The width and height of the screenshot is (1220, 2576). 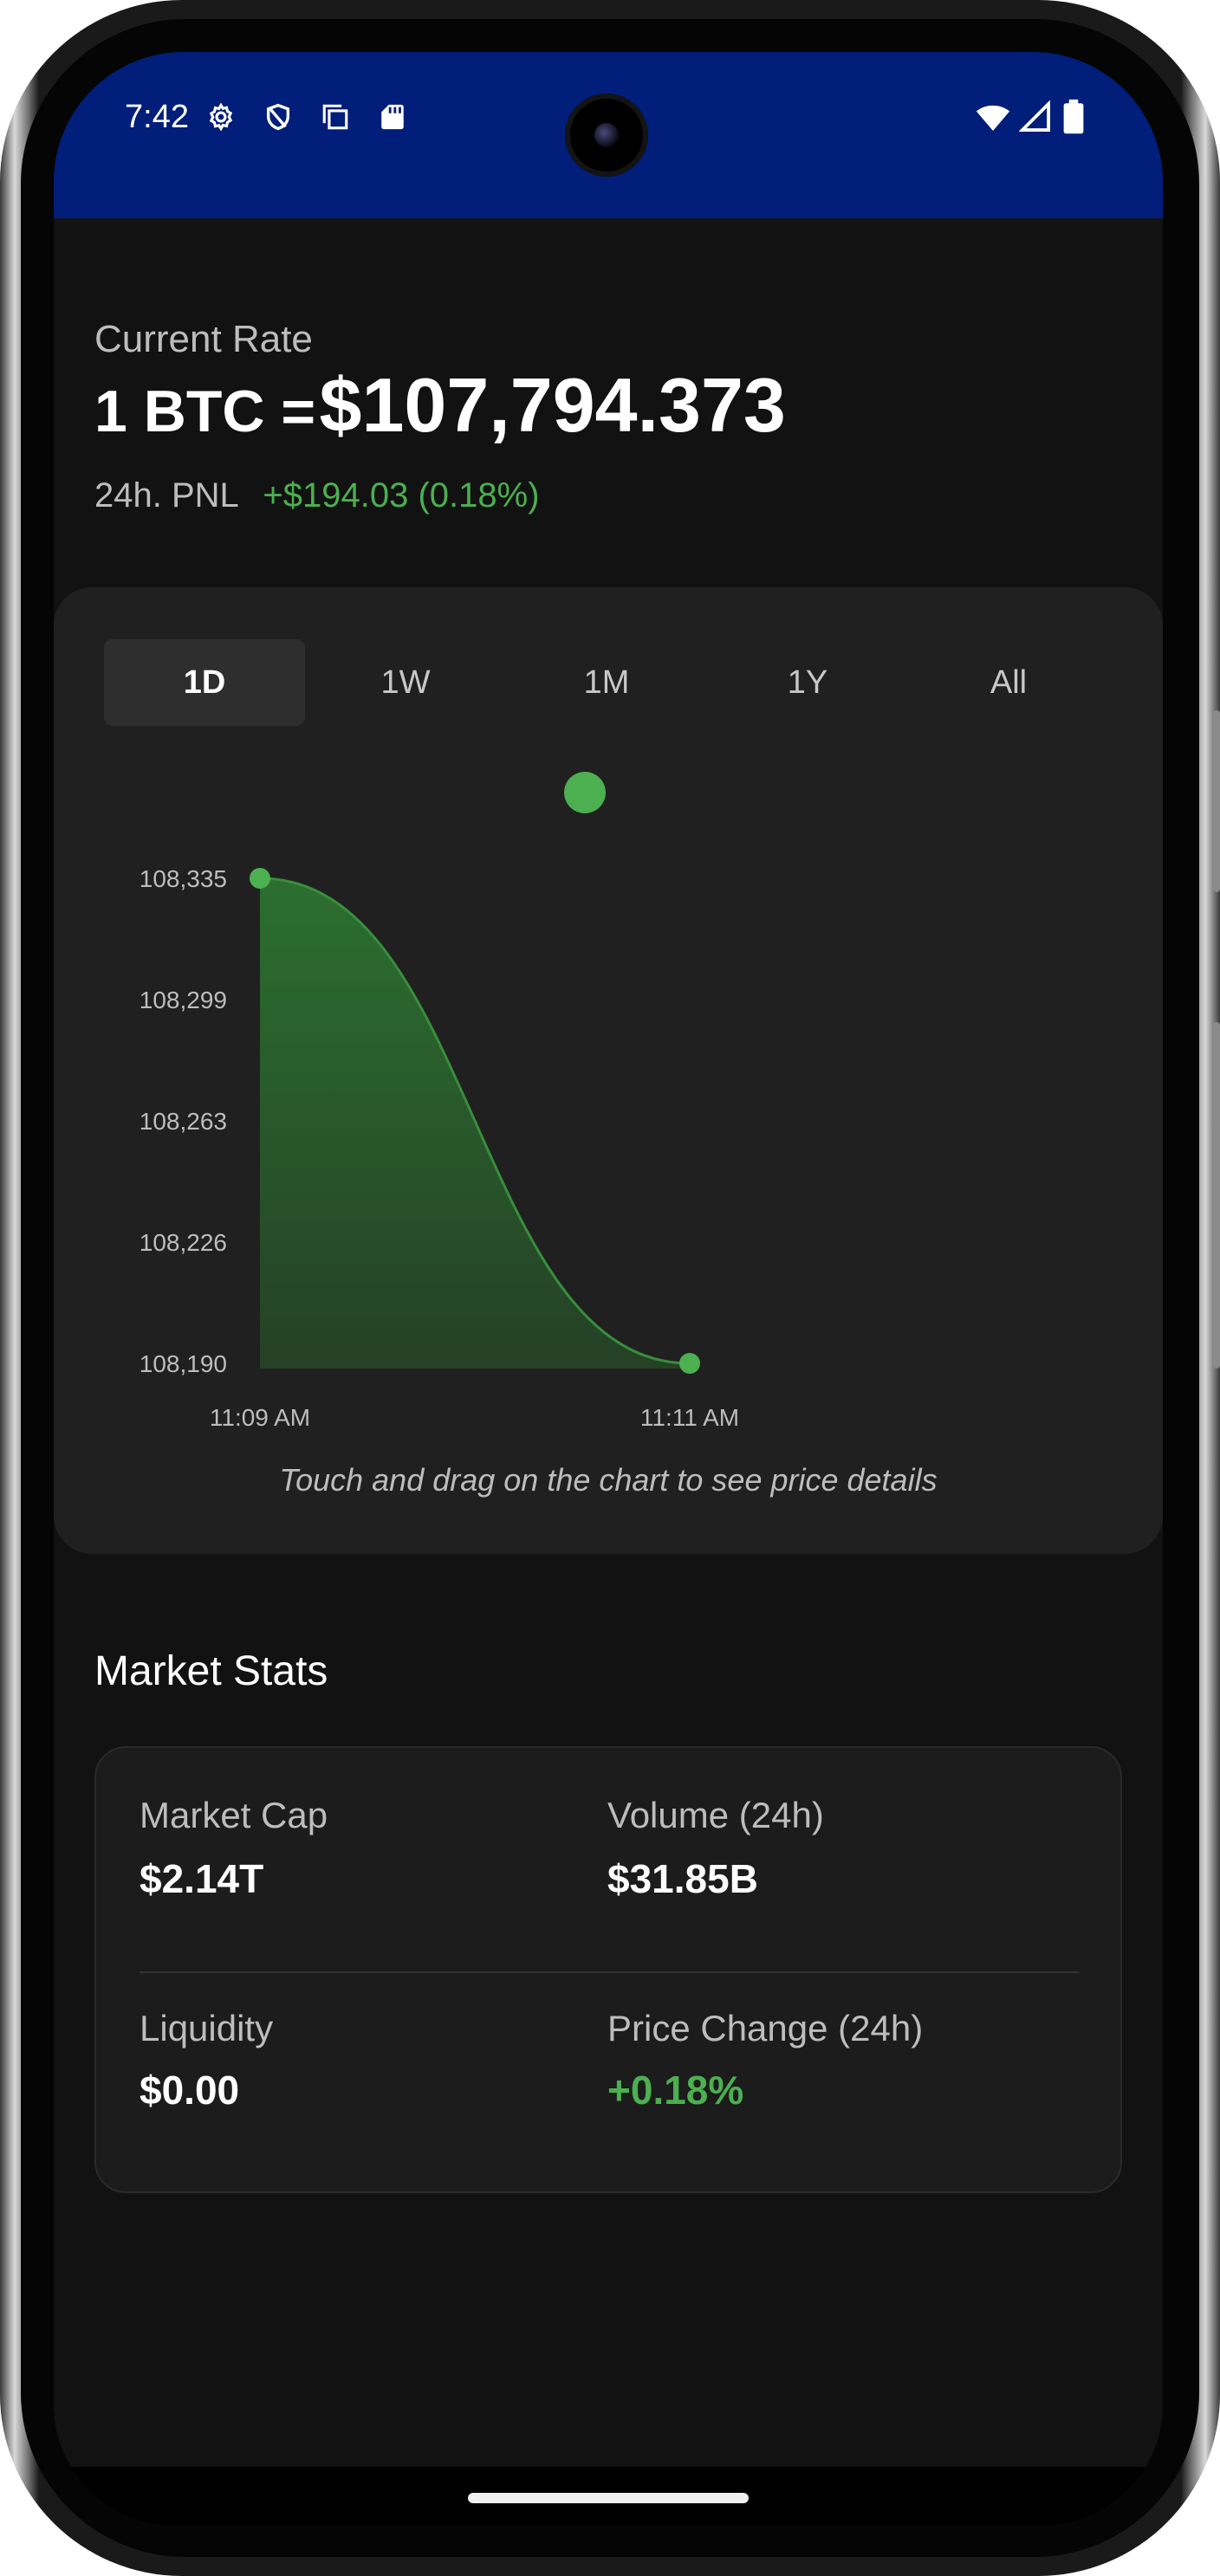 I want to click on market-cap-label: Market Cap, so click(x=234, y=1815).